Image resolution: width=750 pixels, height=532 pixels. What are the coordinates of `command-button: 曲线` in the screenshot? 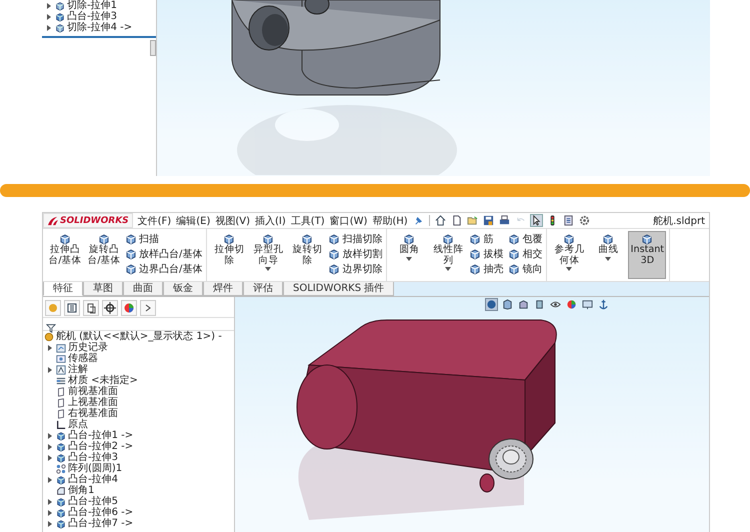 It's located at (608, 255).